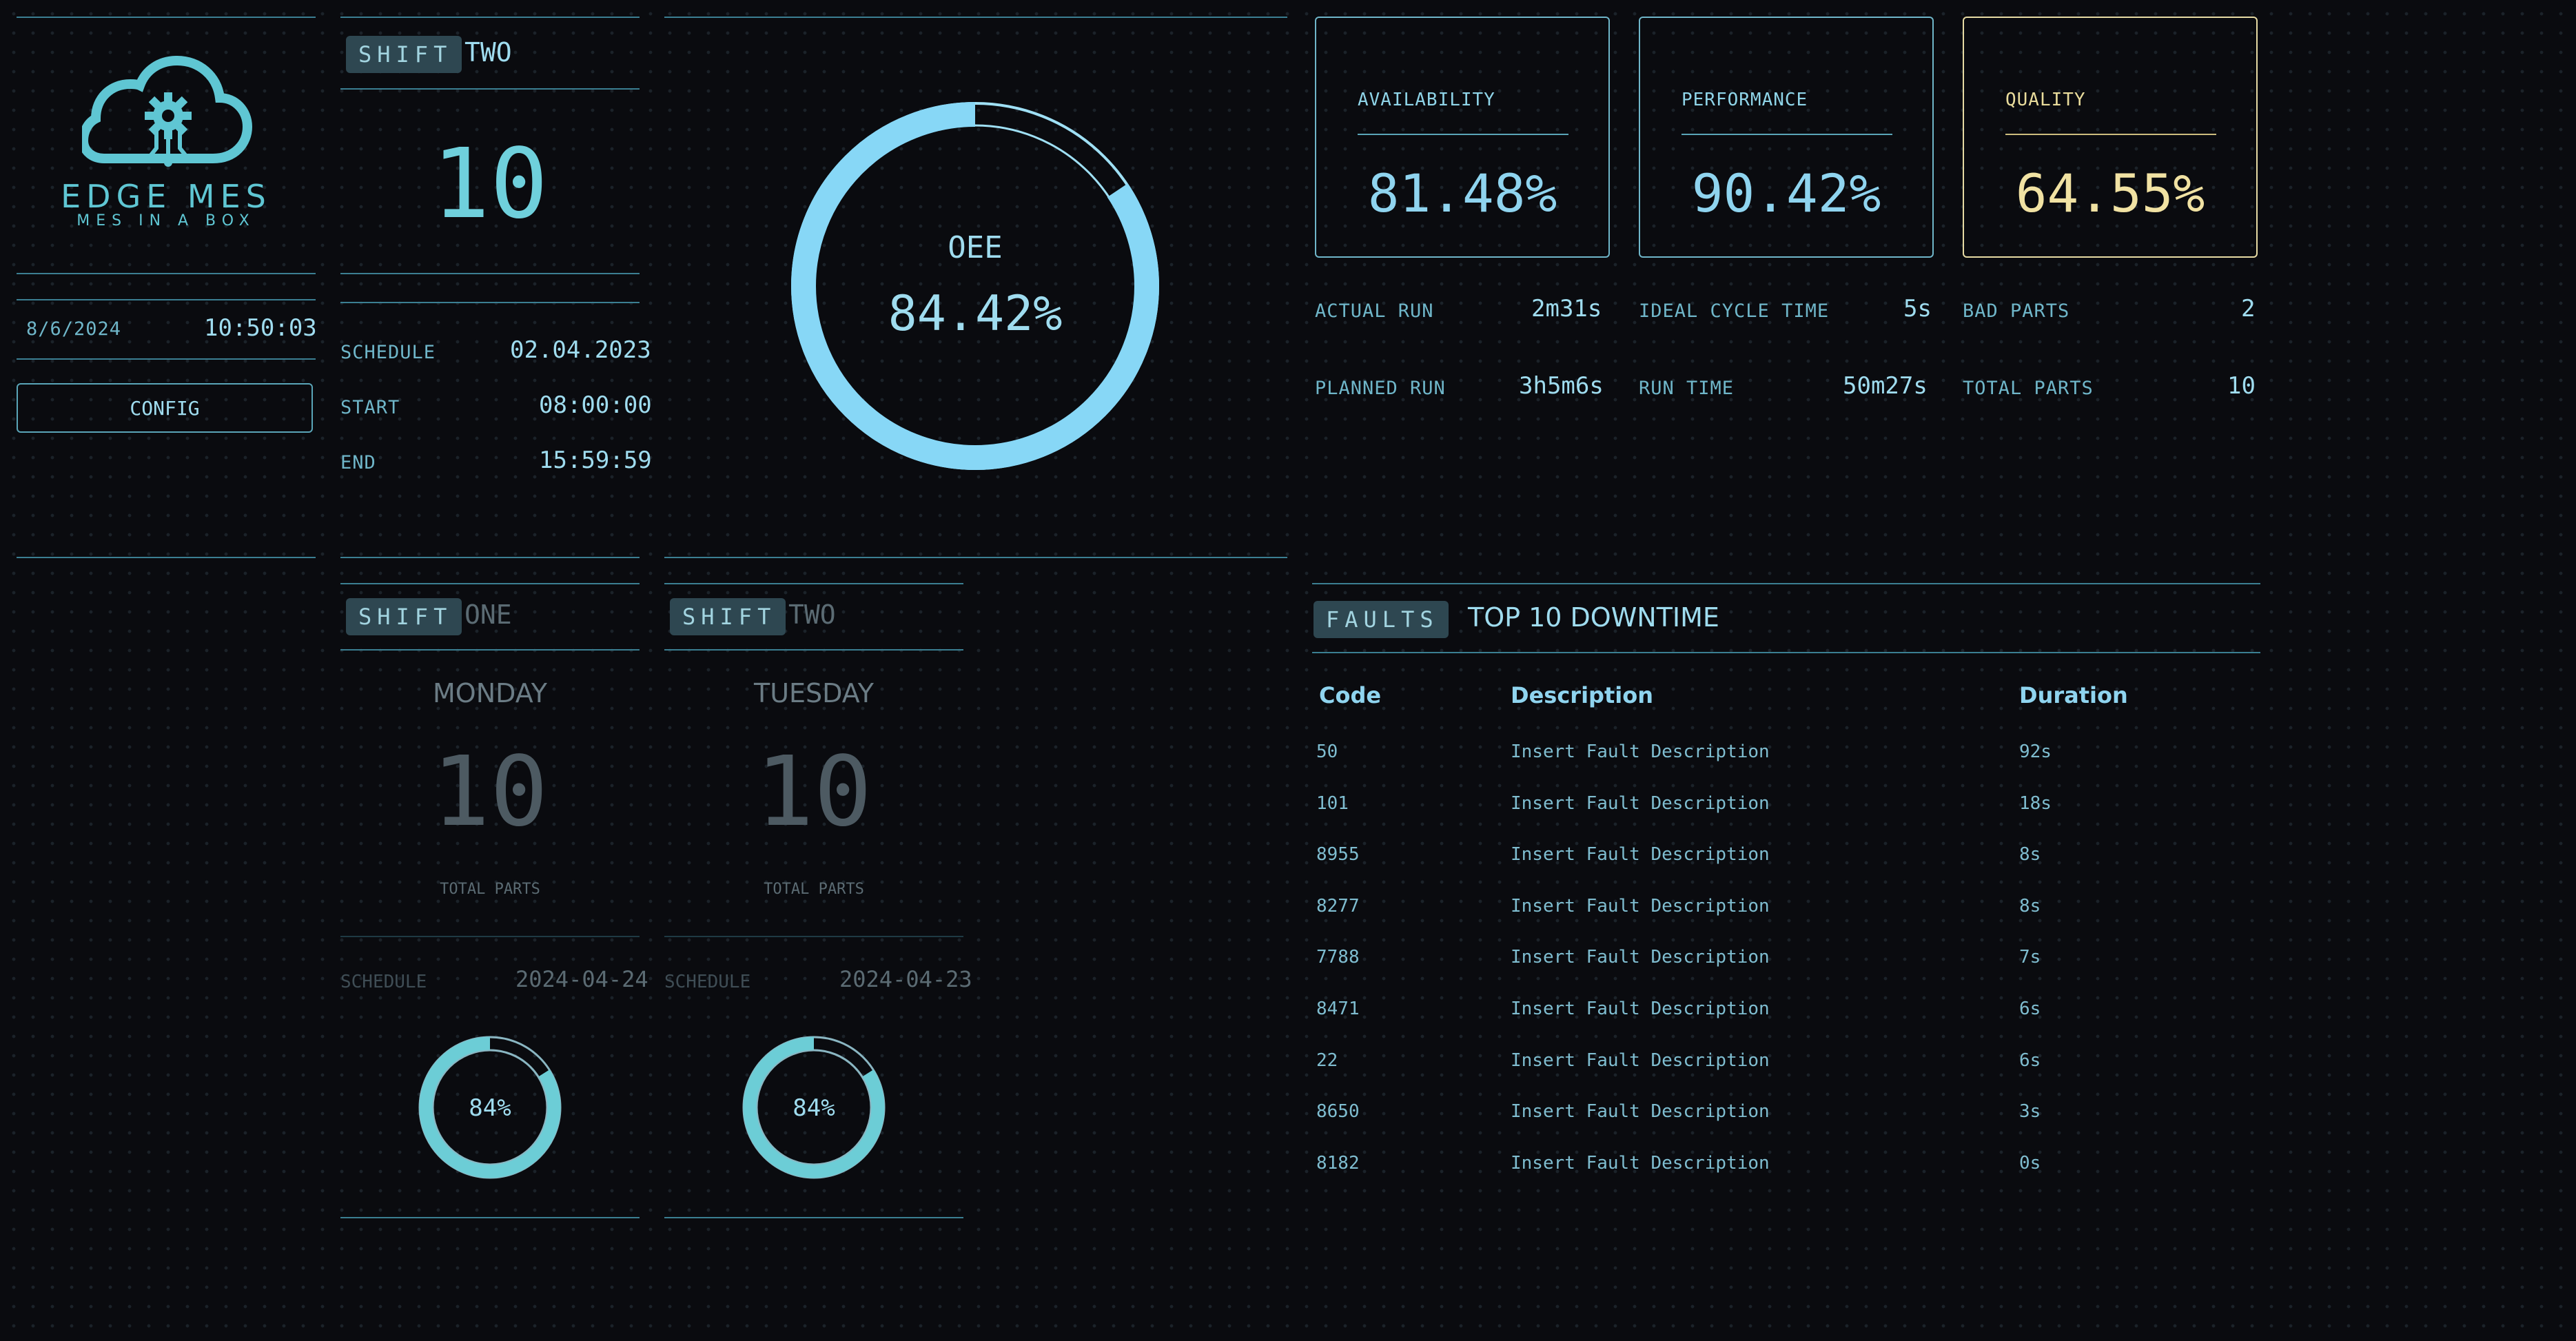 This screenshot has width=2576, height=1341. What do you see at coordinates (404, 54) in the screenshot?
I see `current-shift-badge: SHIFT` at bounding box center [404, 54].